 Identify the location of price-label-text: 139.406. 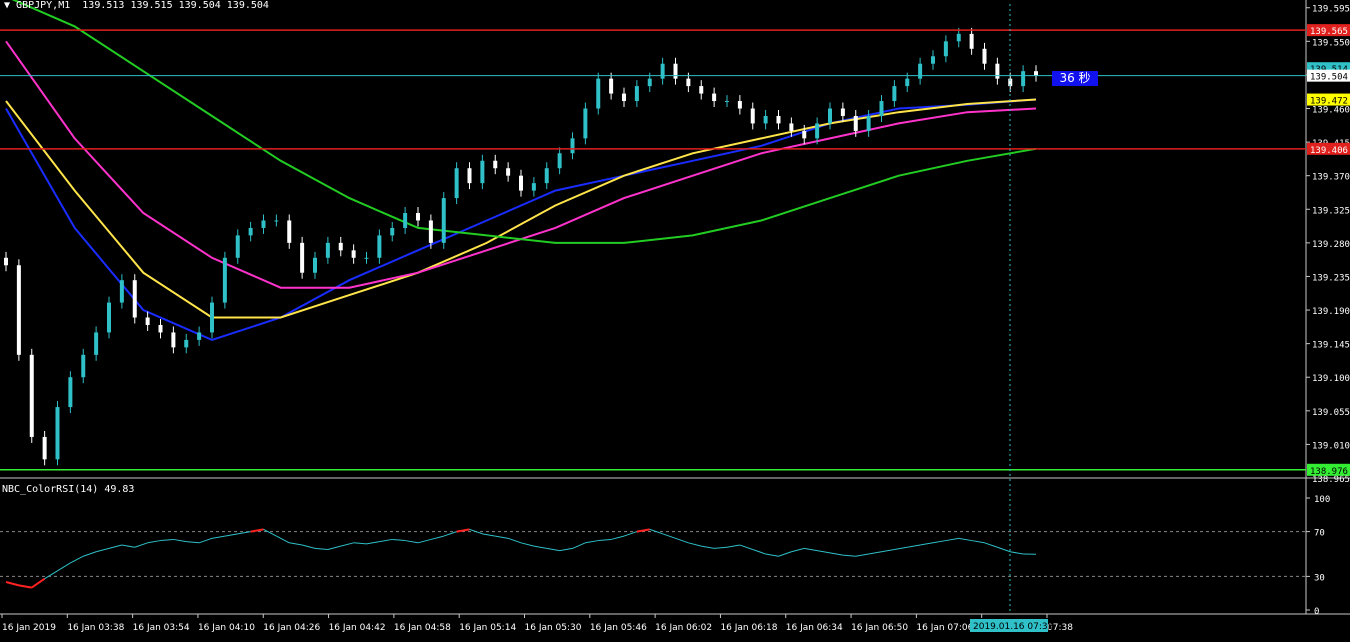
(1329, 151).